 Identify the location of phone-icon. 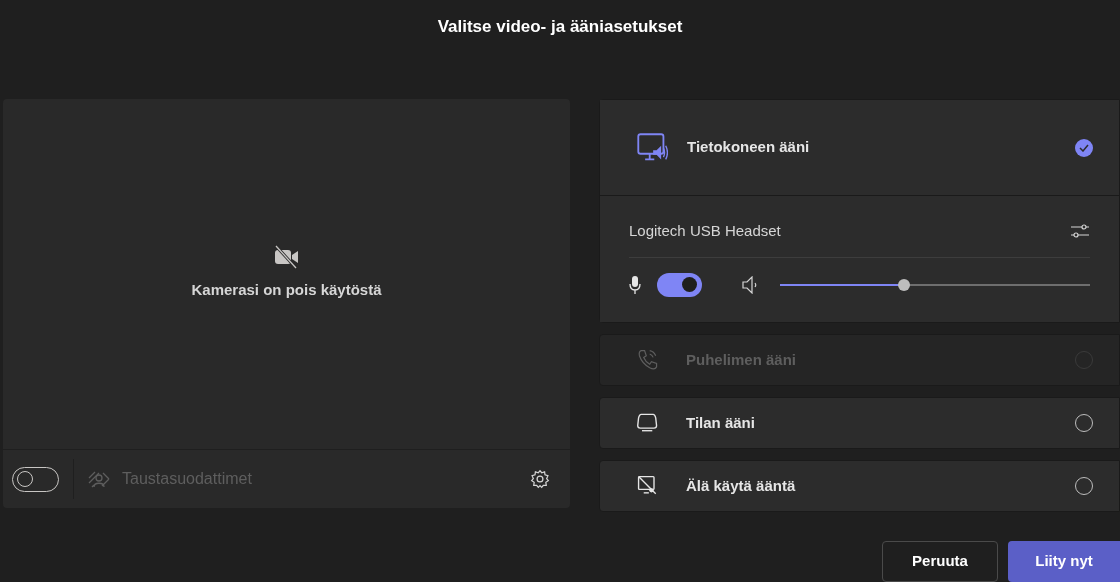
(648, 360).